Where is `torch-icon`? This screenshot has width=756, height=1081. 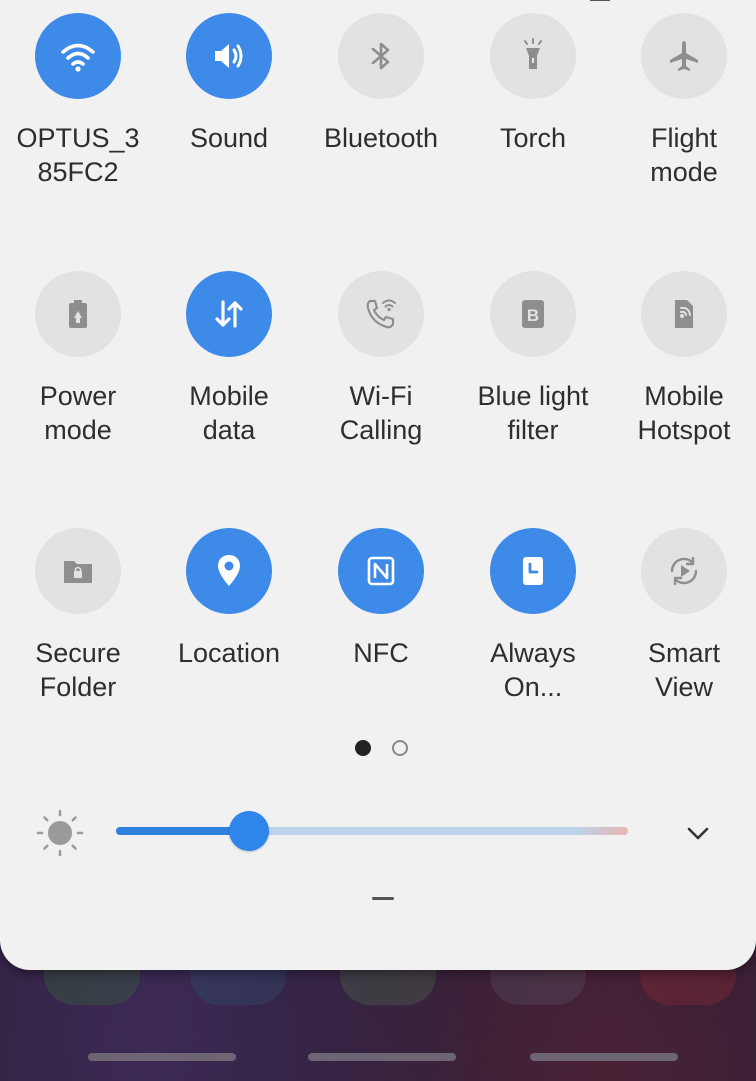 torch-icon is located at coordinates (533, 56).